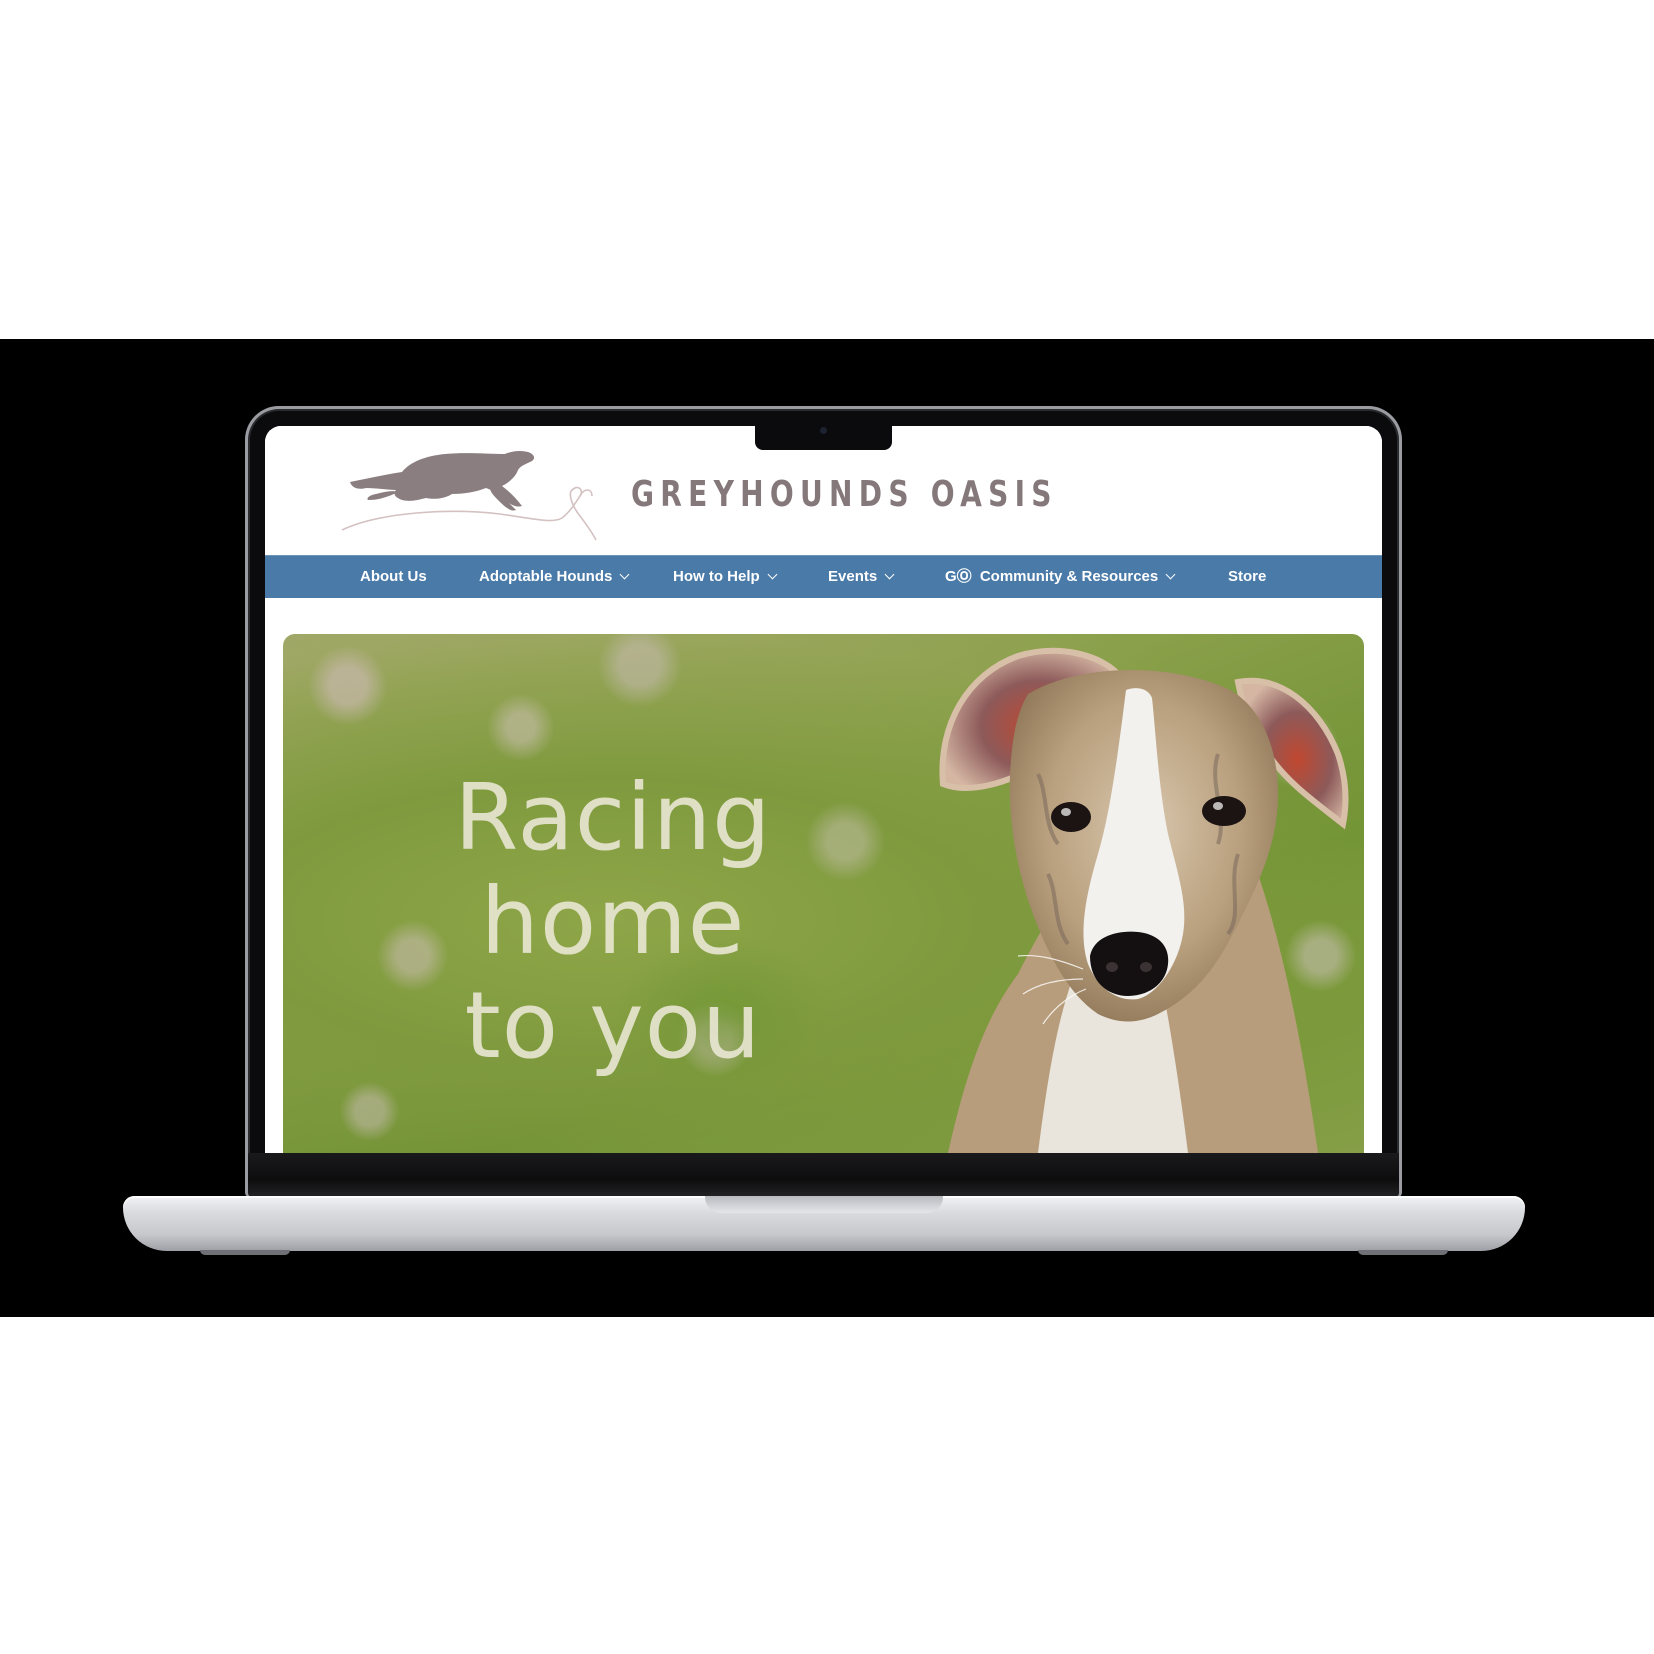 This screenshot has width=1654, height=1654. I want to click on nav-item-label: Store, so click(1247, 576).